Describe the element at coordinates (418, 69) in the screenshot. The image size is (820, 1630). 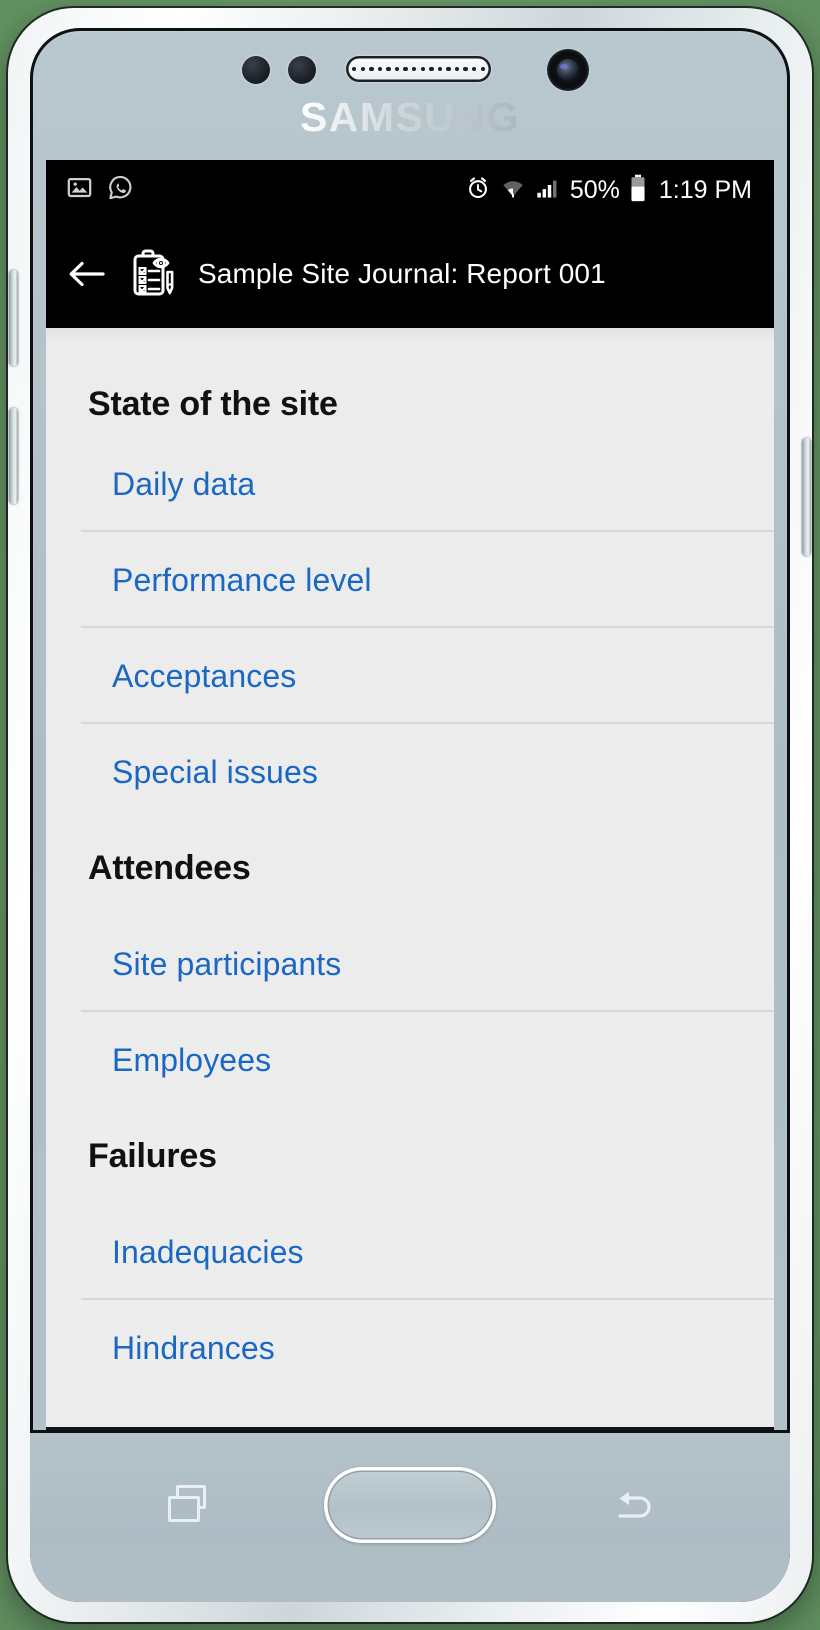
I see `earpiece-speaker-icon` at that location.